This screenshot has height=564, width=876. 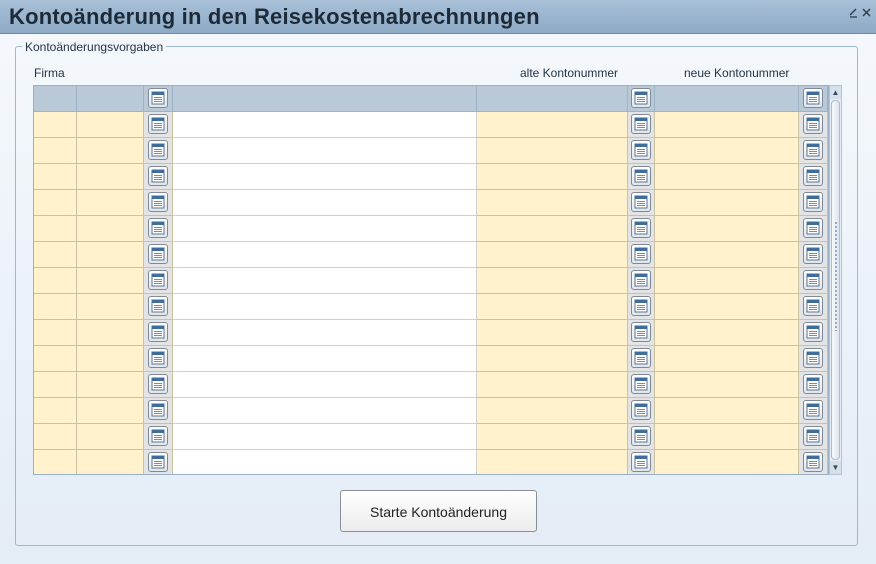 I want to click on minimize-icon, so click(x=853, y=12).